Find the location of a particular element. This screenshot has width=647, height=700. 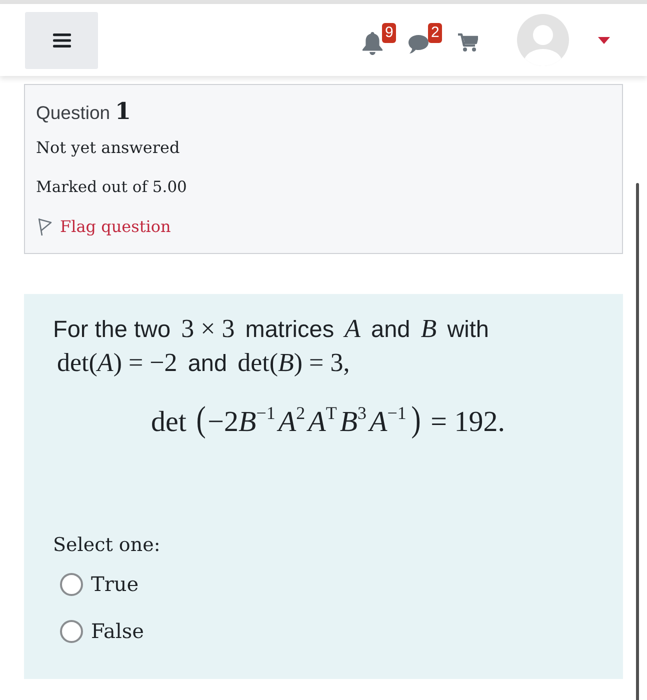

grade-text: Marked out of 5.00 is located at coordinates (112, 187).